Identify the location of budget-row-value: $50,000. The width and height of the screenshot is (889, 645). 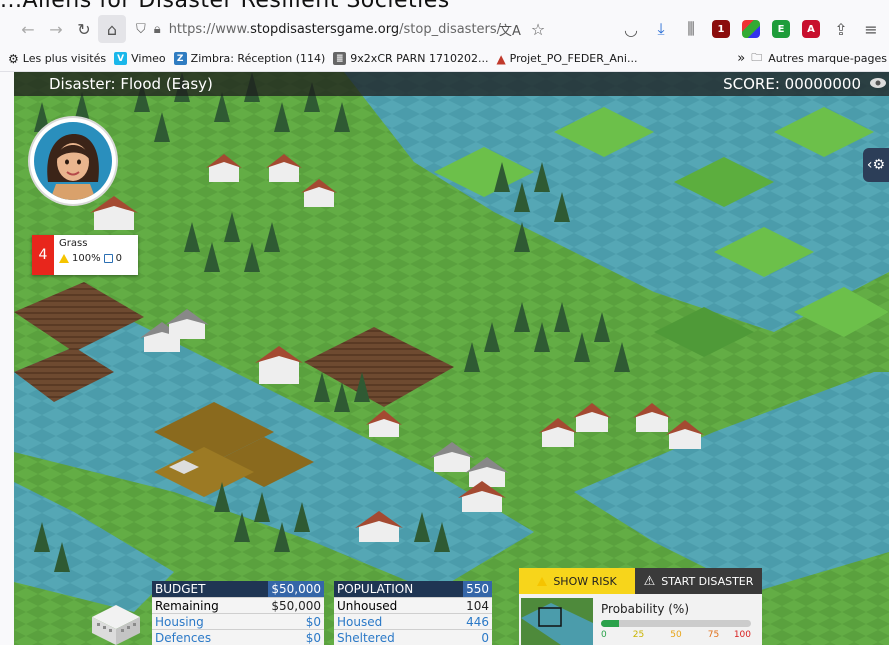
(296, 605).